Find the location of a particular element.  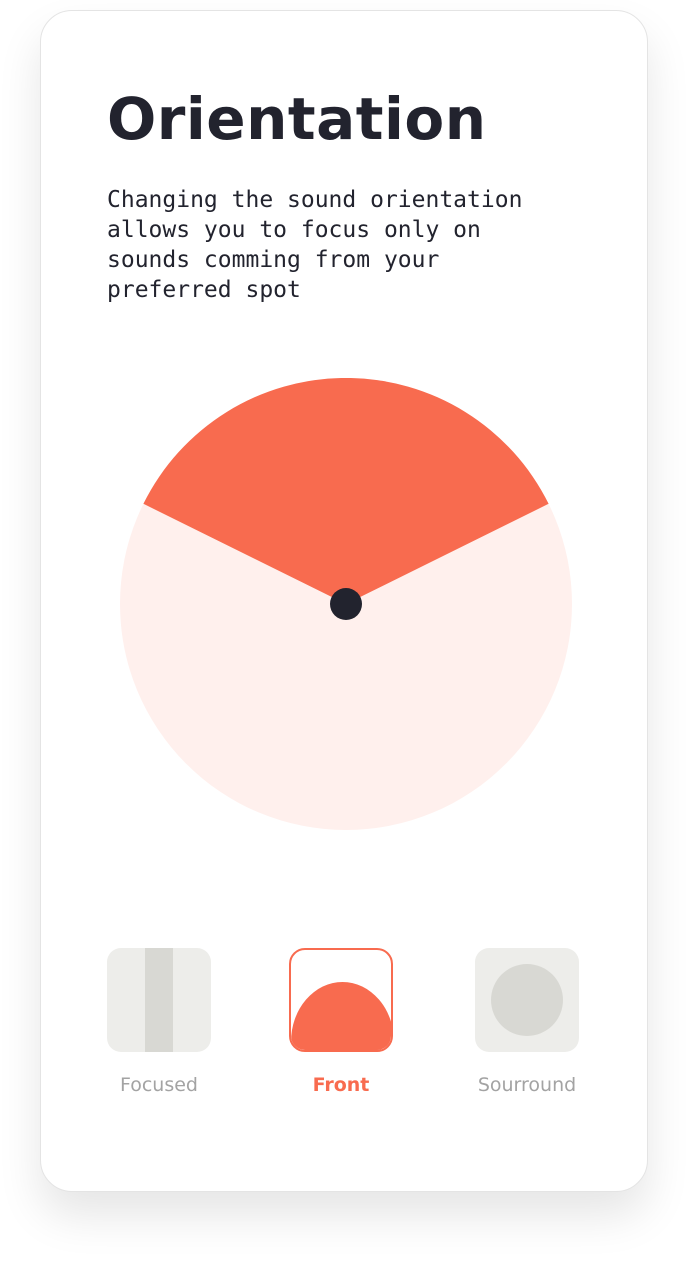

focused-mode-tile is located at coordinates (159, 1000).